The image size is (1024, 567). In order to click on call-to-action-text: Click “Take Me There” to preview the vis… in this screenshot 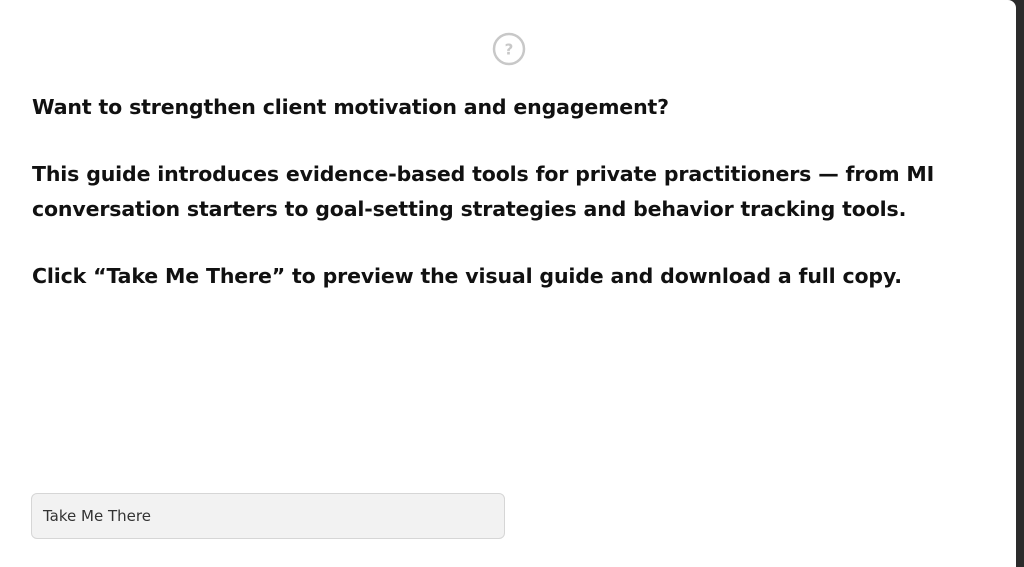, I will do `click(467, 276)`.